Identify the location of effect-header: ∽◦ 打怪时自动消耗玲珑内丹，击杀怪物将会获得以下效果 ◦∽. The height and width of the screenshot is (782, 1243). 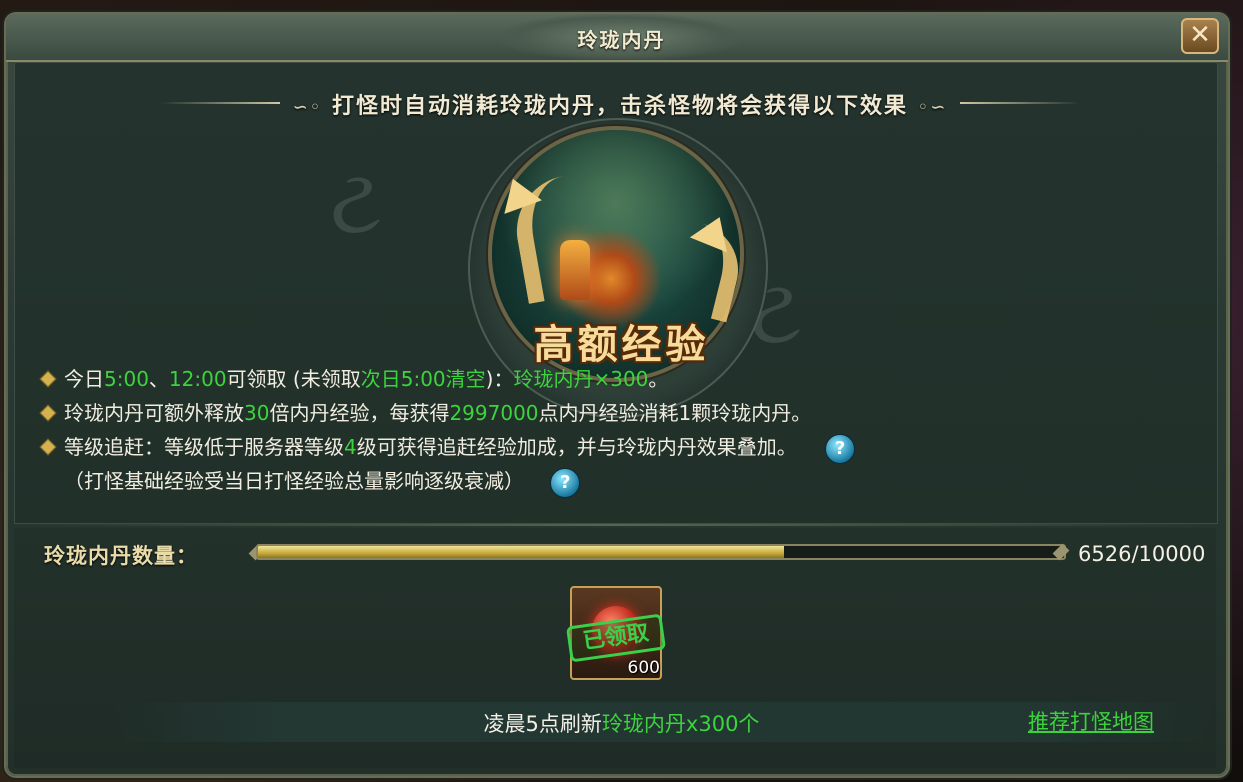
(620, 103).